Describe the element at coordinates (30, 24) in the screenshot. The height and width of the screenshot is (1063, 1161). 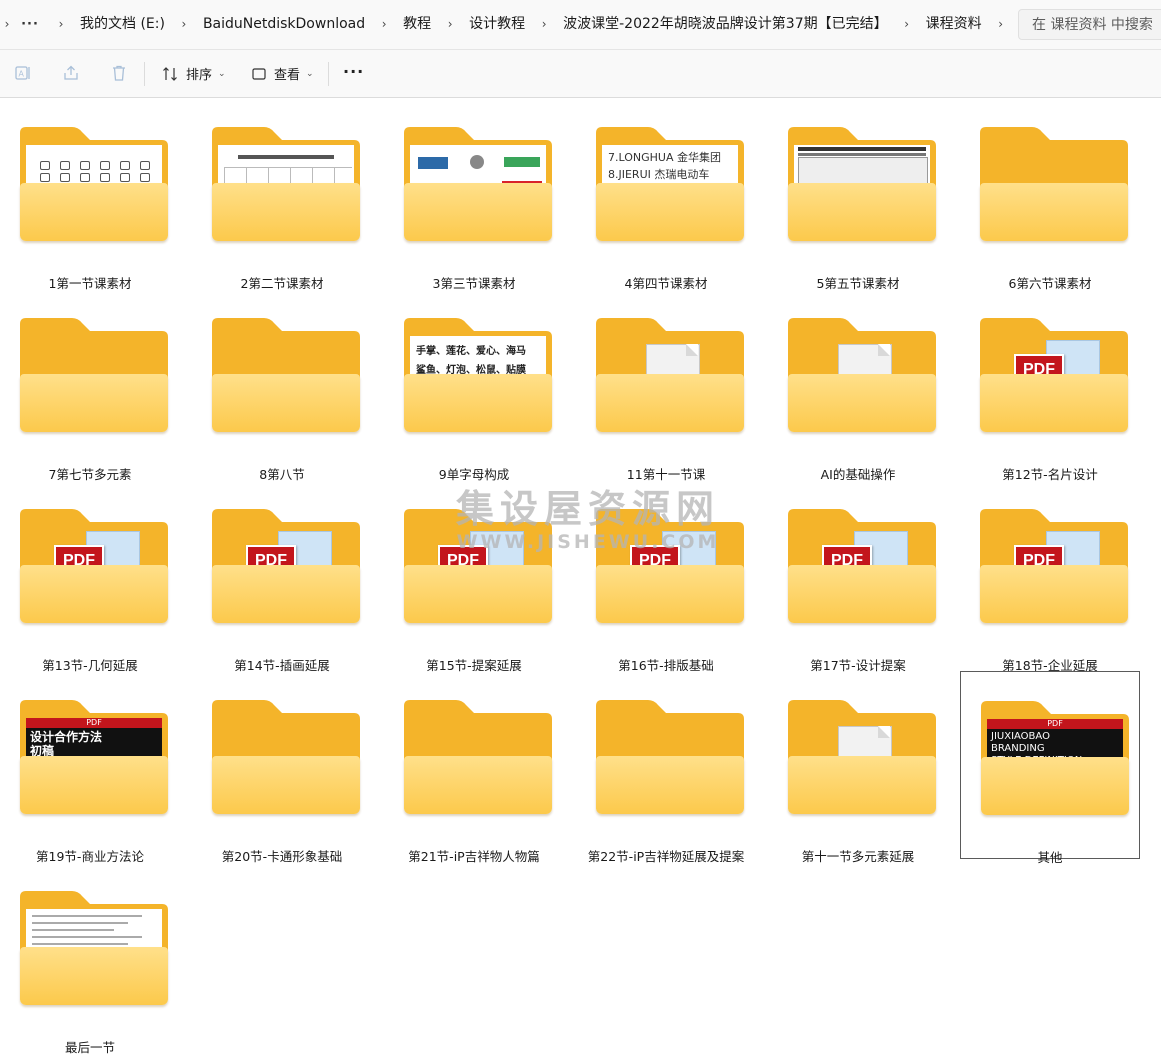
I see `breadcrumb-overflow-button: ···` at that location.